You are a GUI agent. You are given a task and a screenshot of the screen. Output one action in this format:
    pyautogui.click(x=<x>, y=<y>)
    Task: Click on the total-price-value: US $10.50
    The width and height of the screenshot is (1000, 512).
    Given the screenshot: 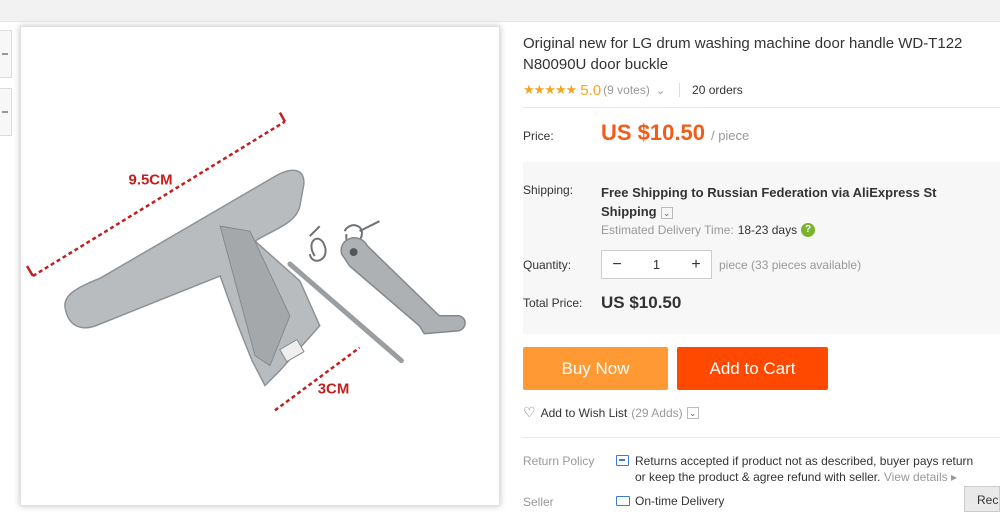 What is the action you would take?
    pyautogui.click(x=641, y=302)
    